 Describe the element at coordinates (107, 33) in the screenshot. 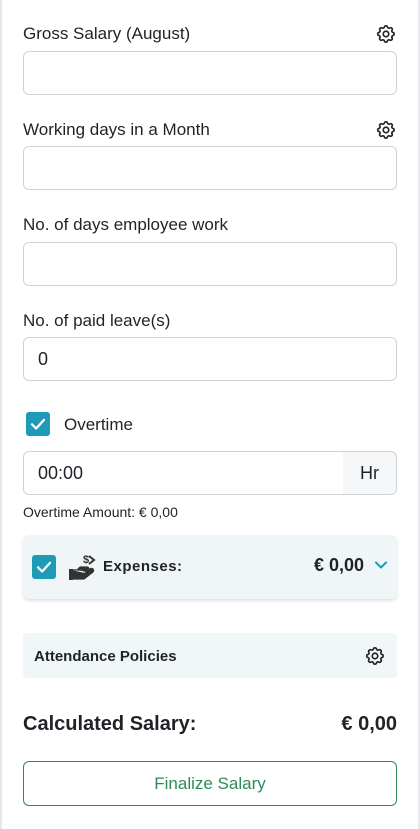

I see `gross-salary-label: Gross Salary (August)` at that location.